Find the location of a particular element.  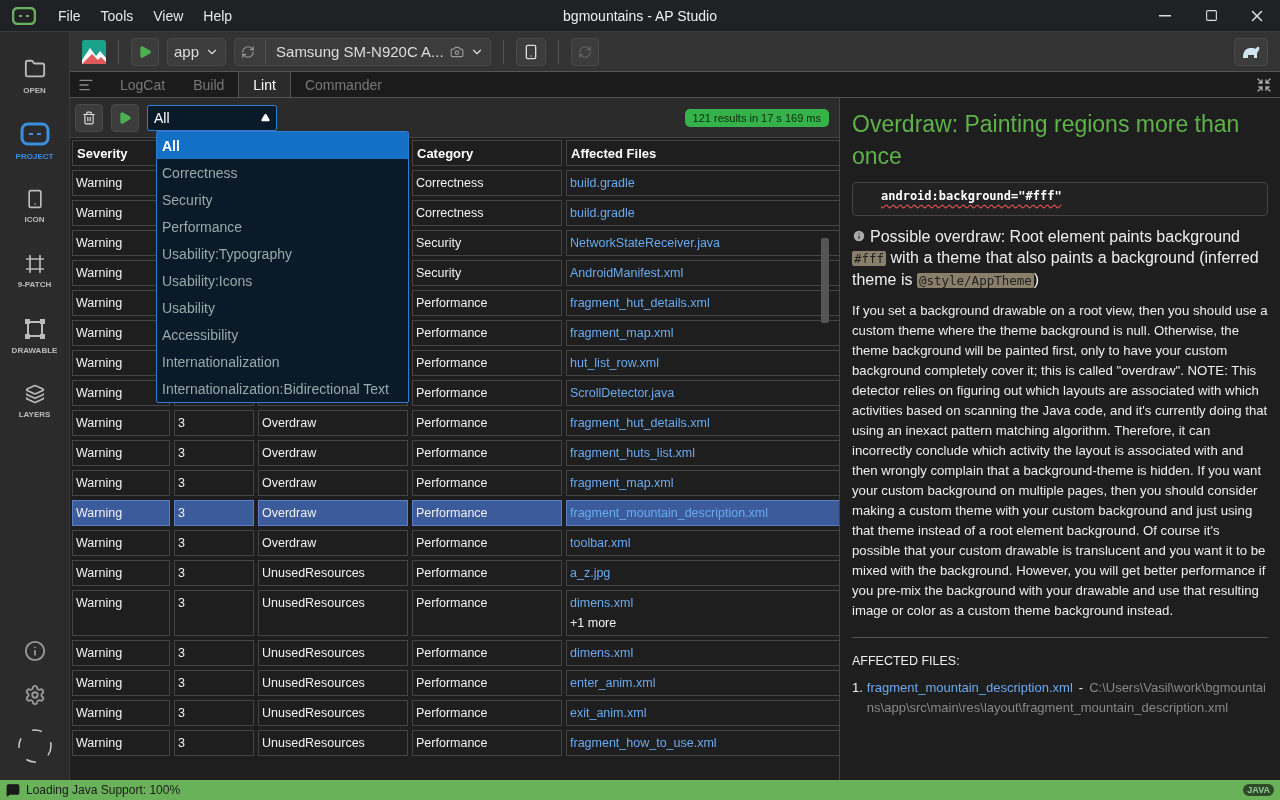

language-badge: JAVA is located at coordinates (1258, 790).